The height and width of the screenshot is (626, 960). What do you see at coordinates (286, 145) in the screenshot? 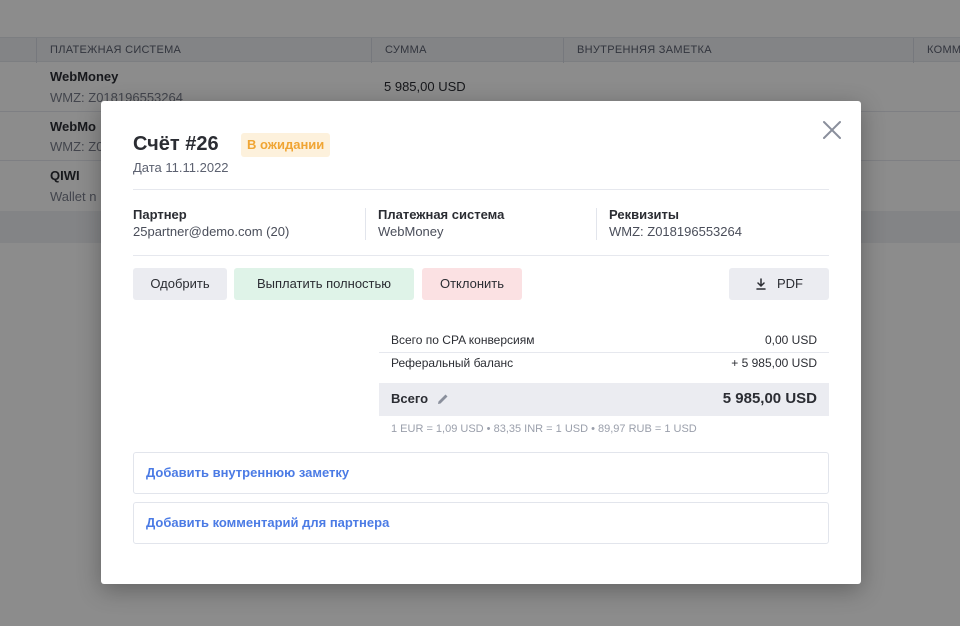
I see `status-badge: В ожидании` at bounding box center [286, 145].